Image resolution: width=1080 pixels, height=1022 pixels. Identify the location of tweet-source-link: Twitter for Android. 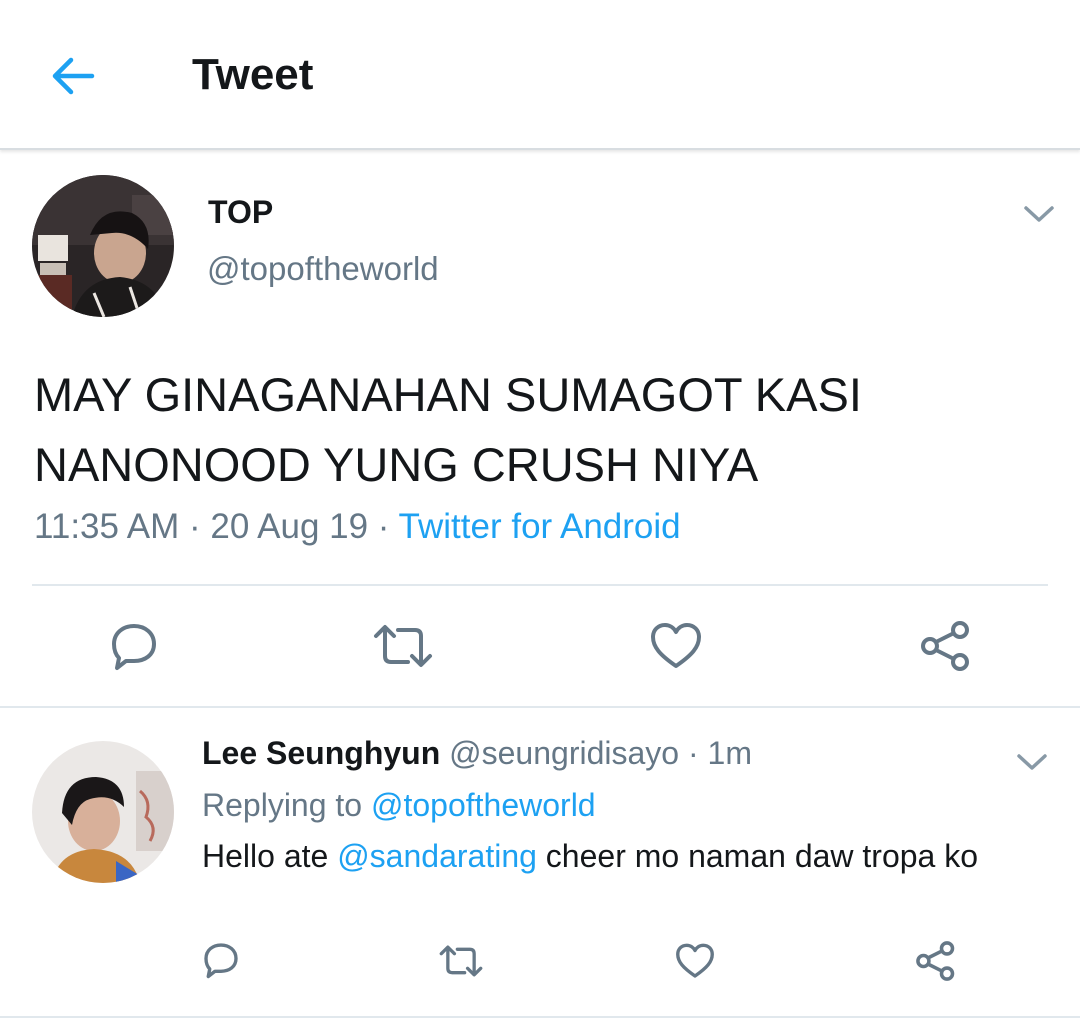
(540, 526).